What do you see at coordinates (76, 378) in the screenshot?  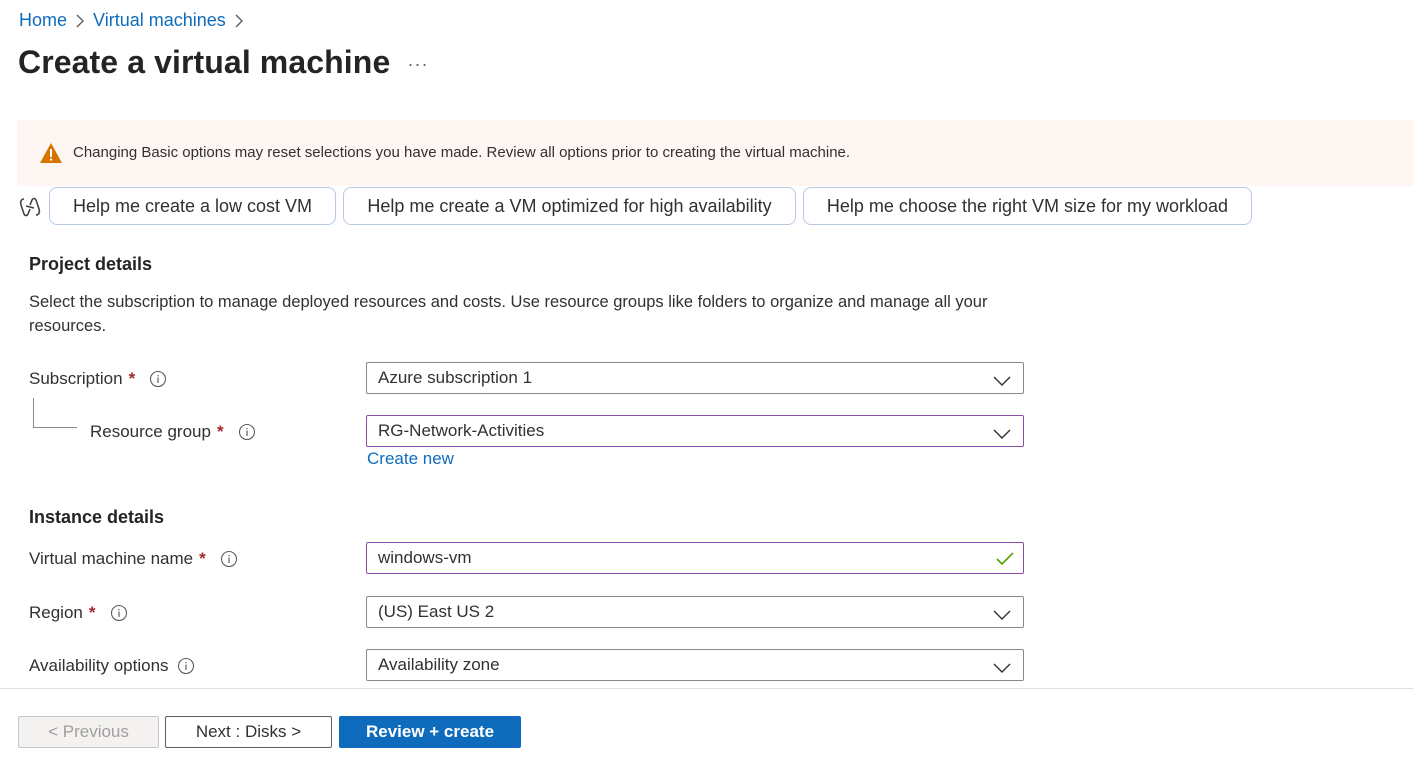 I see `subscription-label-text: Subscription` at bounding box center [76, 378].